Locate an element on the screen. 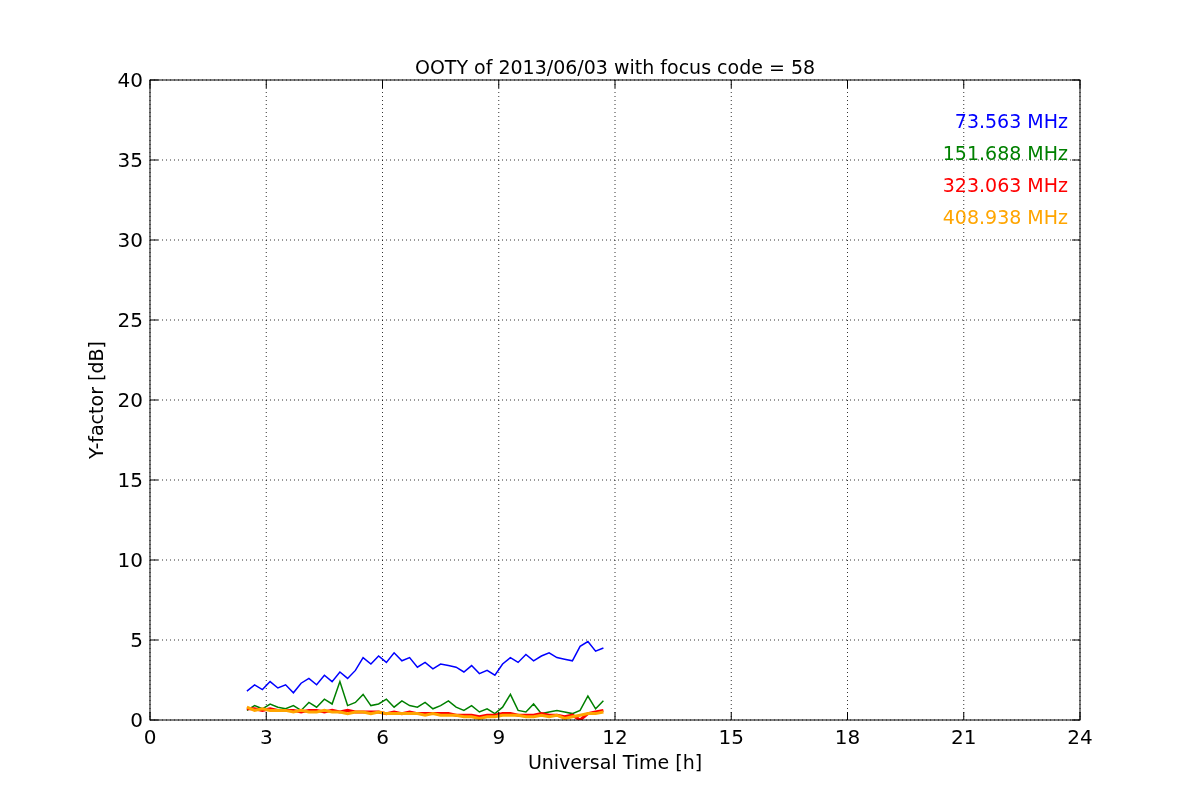 This screenshot has width=1200, height=800. tick-label: 35 is located at coordinates (130, 160).